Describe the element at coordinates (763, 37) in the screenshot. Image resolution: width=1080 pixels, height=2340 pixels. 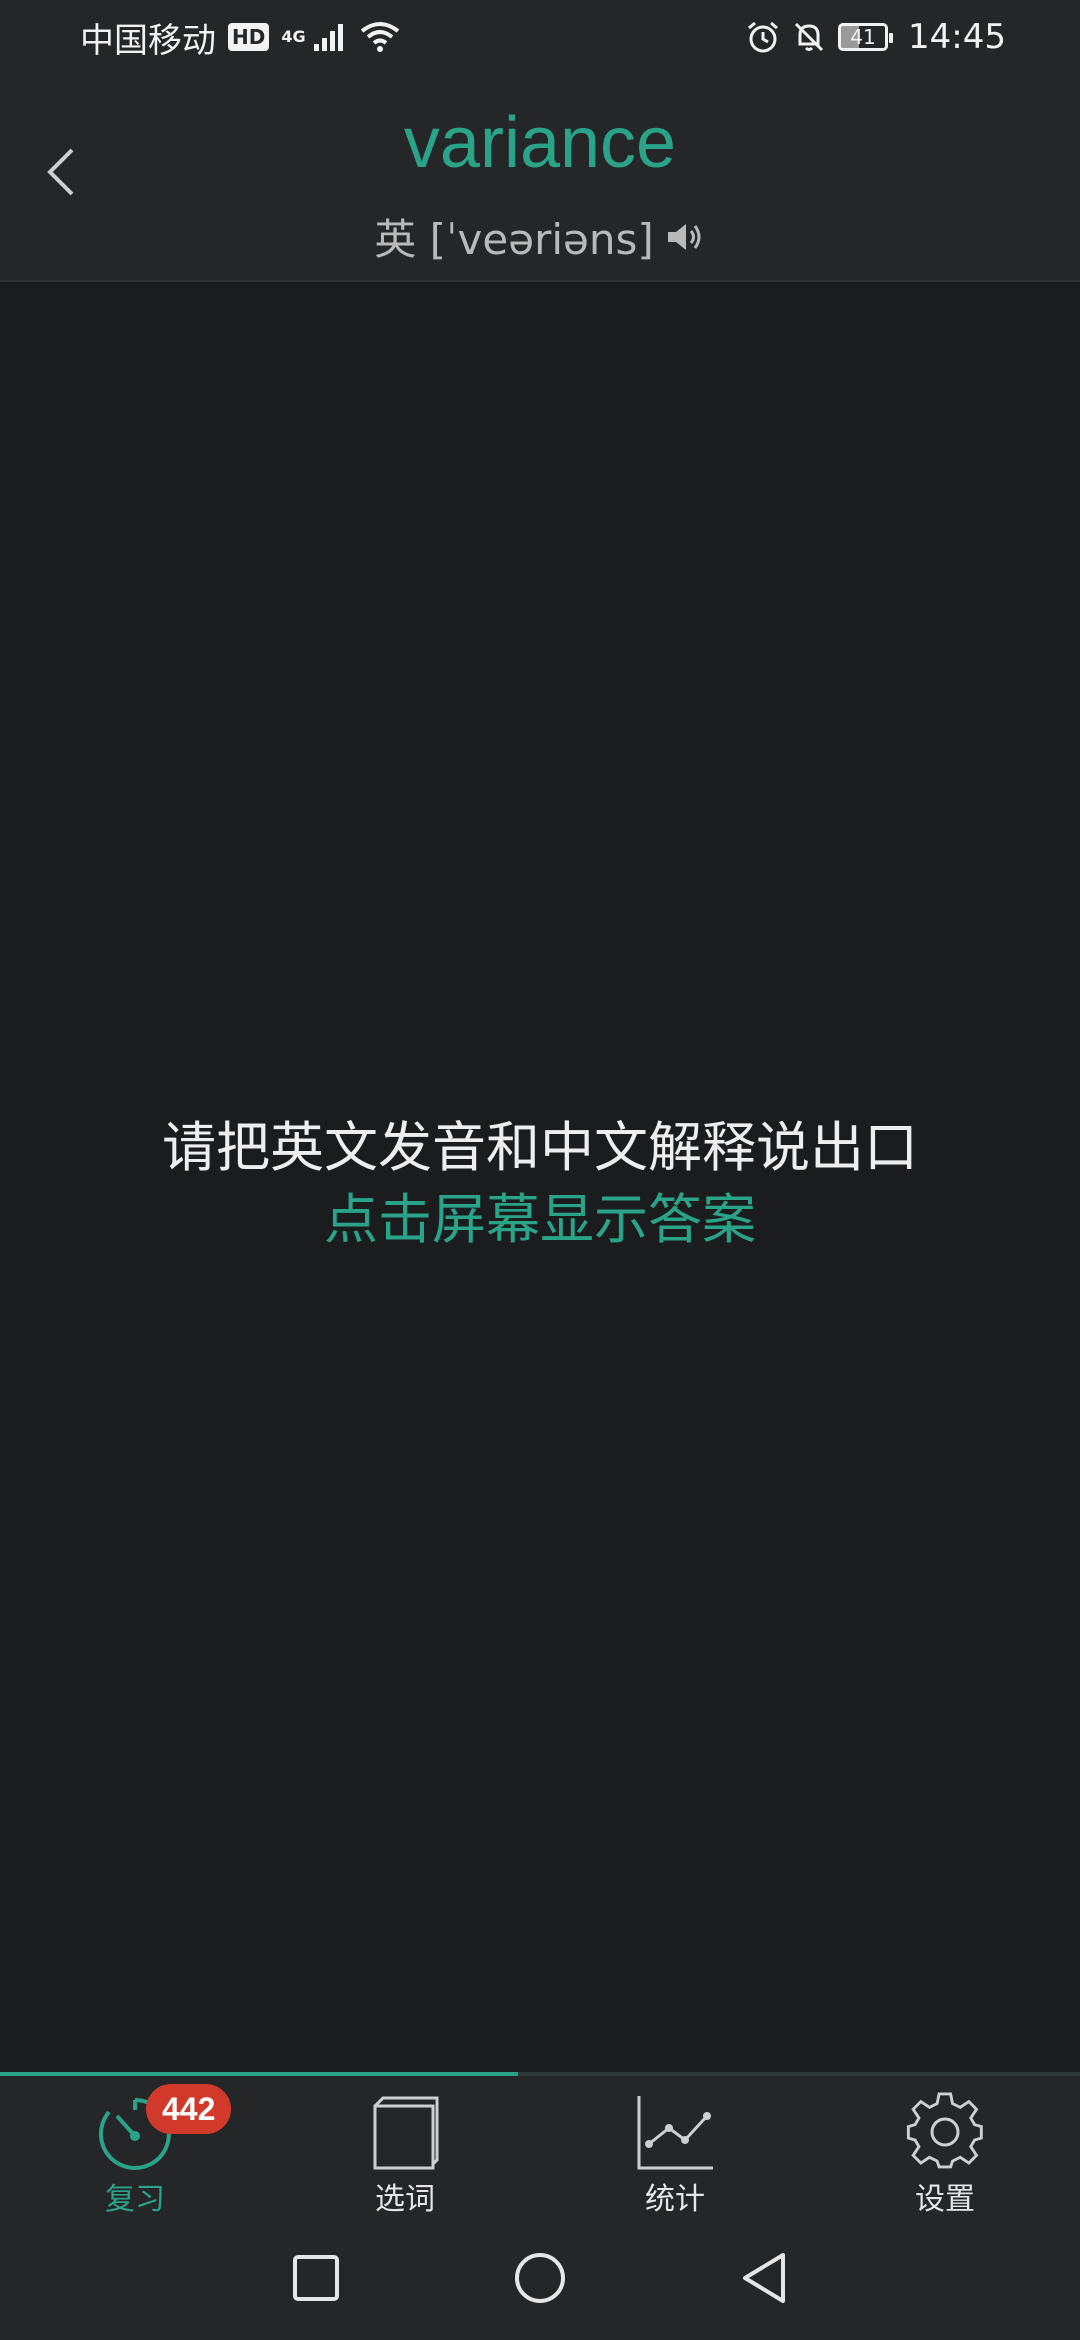
I see `alarm-icon` at that location.